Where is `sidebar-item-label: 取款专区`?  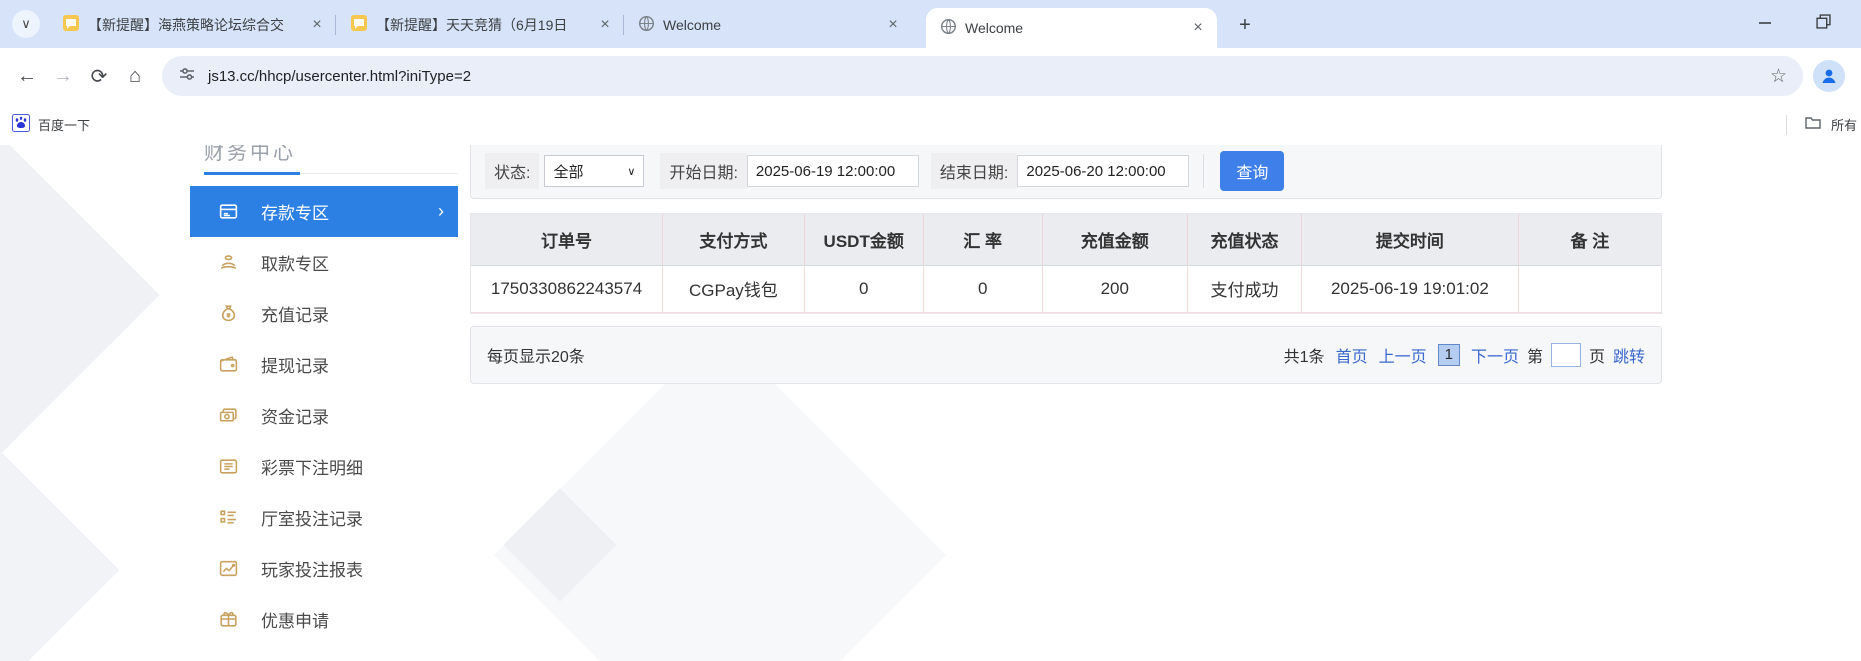
sidebar-item-label: 取款专区 is located at coordinates (295, 264).